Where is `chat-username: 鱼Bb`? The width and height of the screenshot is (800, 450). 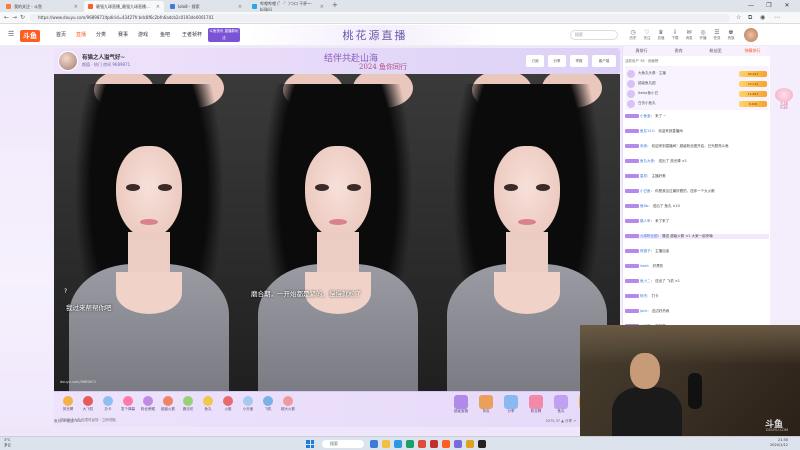 chat-username: 鱼Bb is located at coordinates (644, 206).